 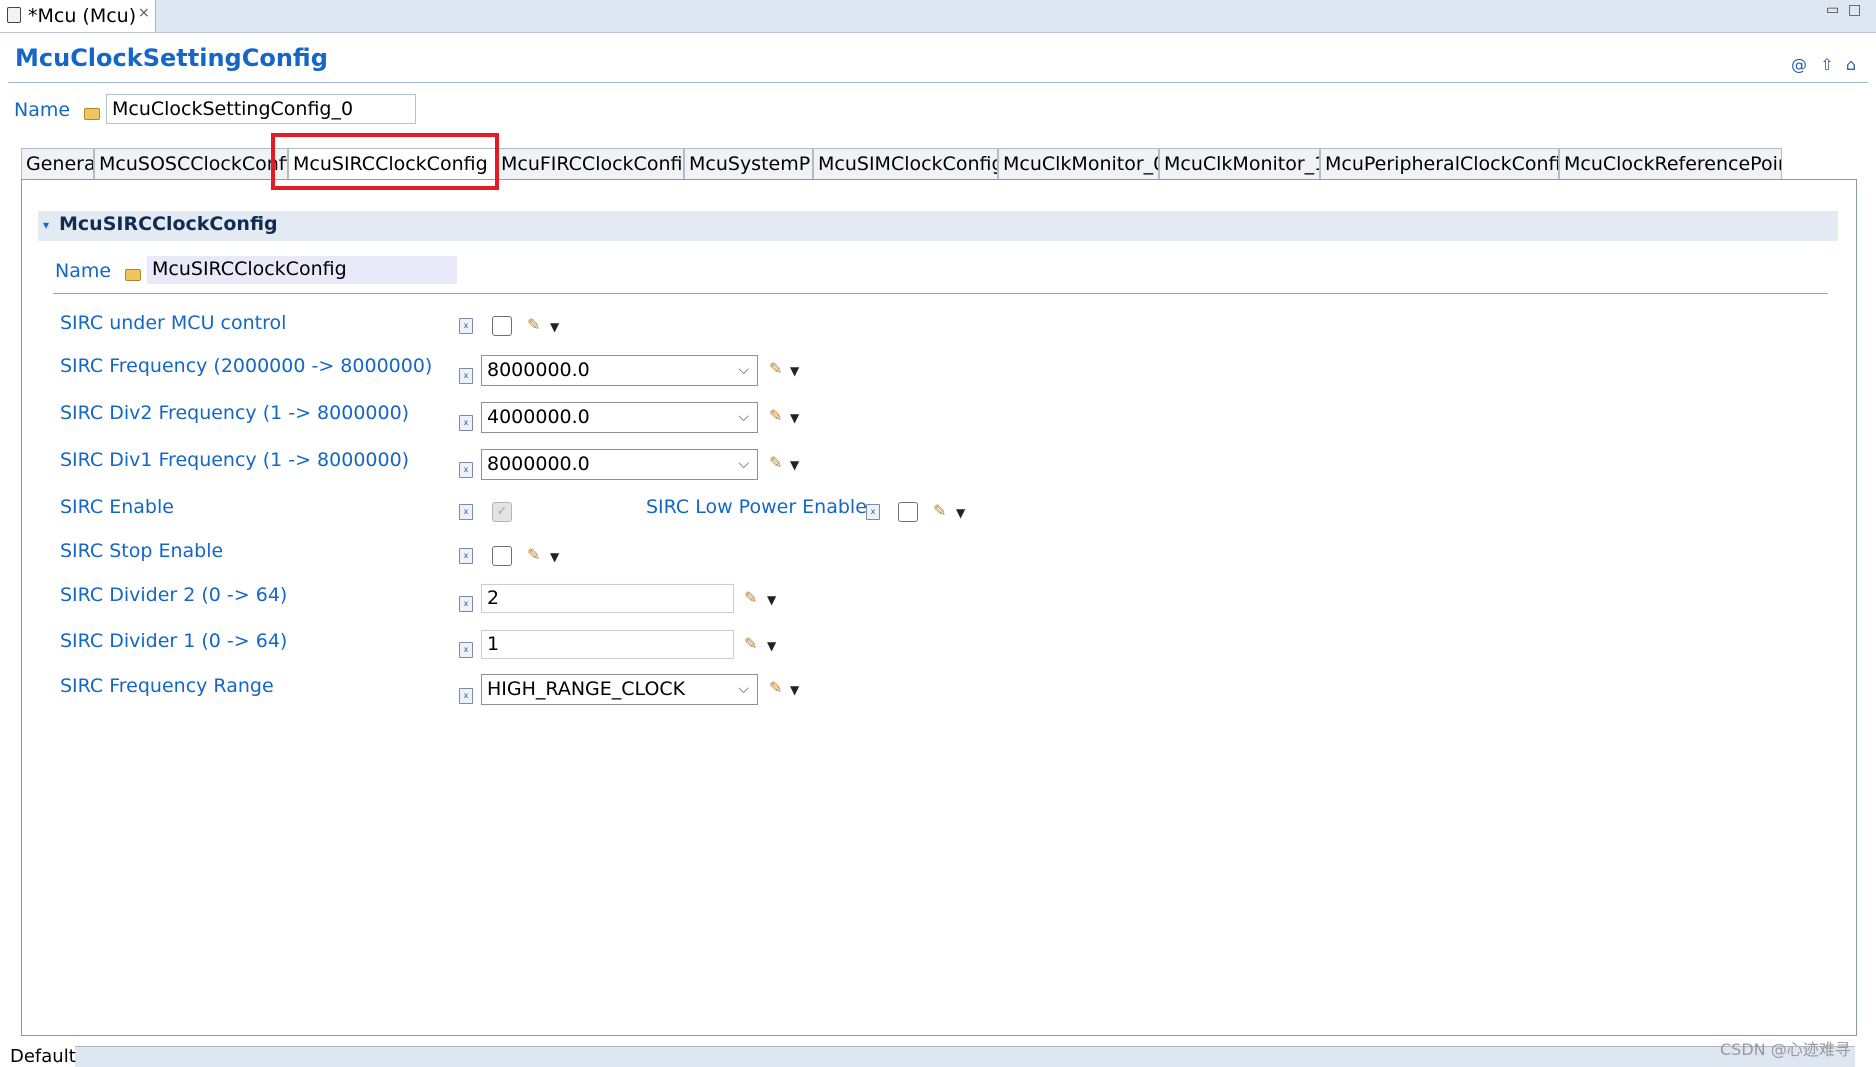 What do you see at coordinates (756, 507) in the screenshot?
I see `sirc-low-power-enable-label: SIRC Low Power Enable` at bounding box center [756, 507].